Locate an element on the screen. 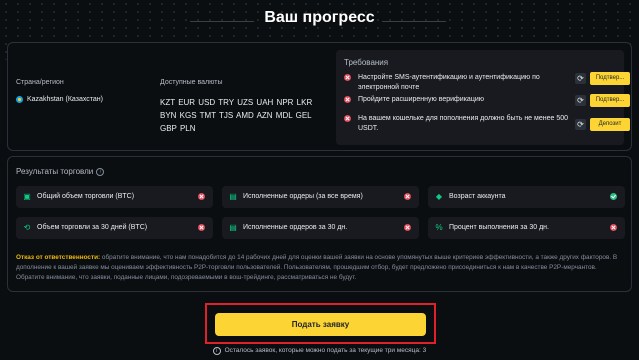 The height and width of the screenshot is (360, 639). metric-label: Возраст аккаунта is located at coordinates (477, 196).